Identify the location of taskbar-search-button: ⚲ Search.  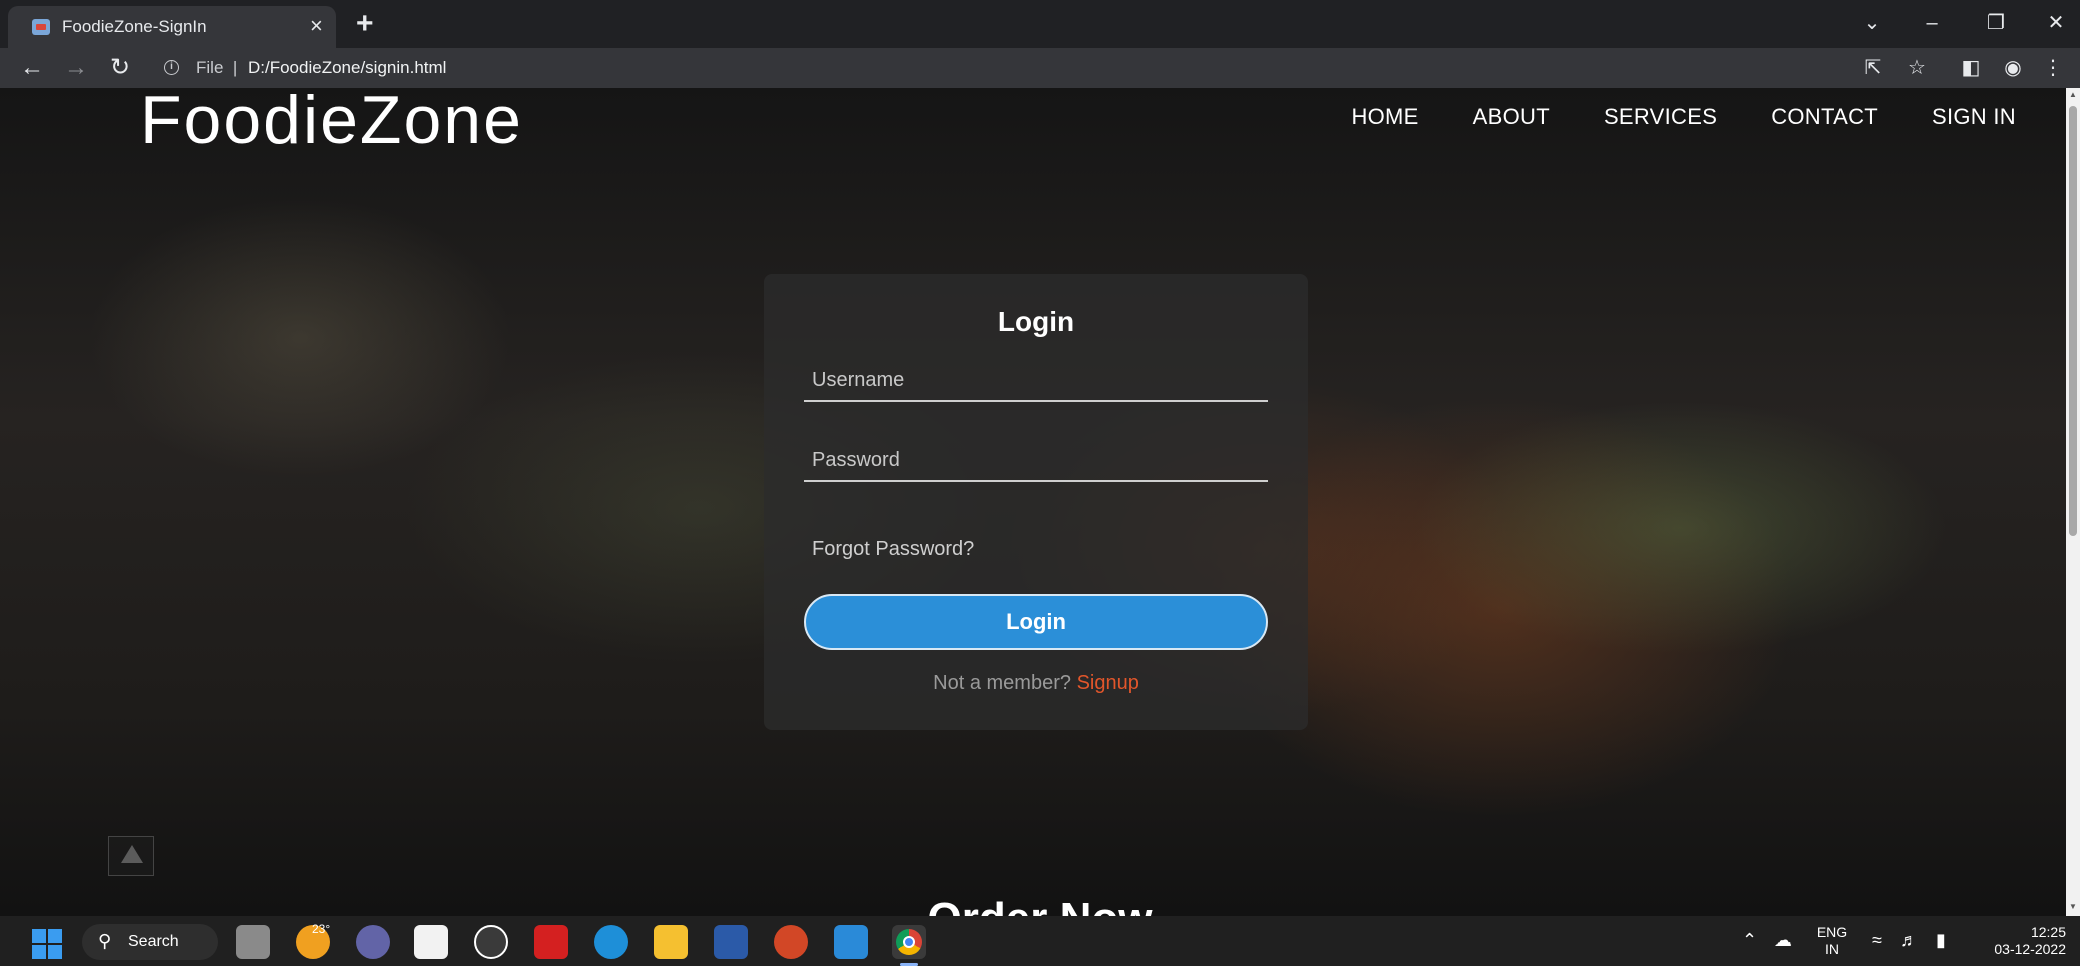
(150, 942).